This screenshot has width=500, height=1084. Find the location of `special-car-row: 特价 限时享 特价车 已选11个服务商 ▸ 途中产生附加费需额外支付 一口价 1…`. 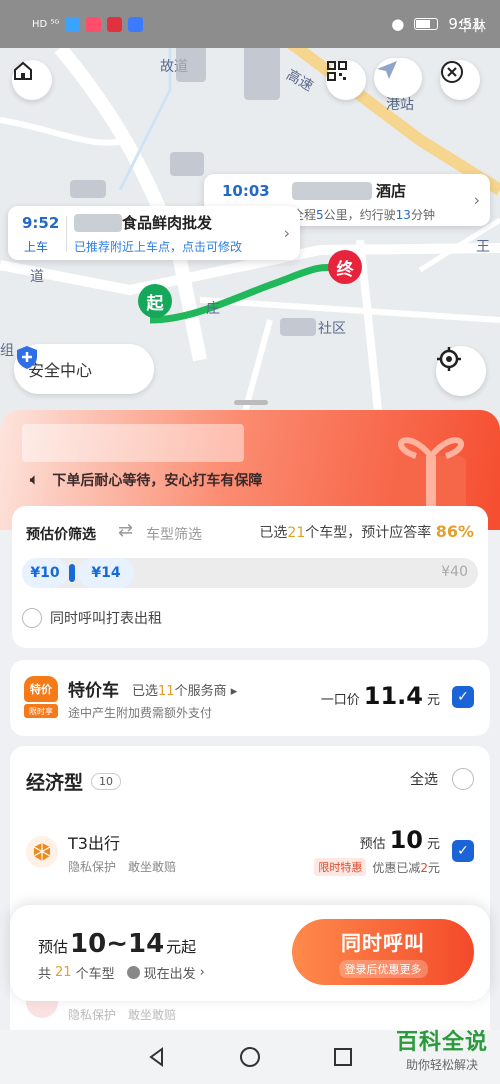

special-car-row: 特价 限时享 特价车 已选11个服务商 ▸ 途中产生附加费需额外支付 一口价 1… is located at coordinates (250, 698).